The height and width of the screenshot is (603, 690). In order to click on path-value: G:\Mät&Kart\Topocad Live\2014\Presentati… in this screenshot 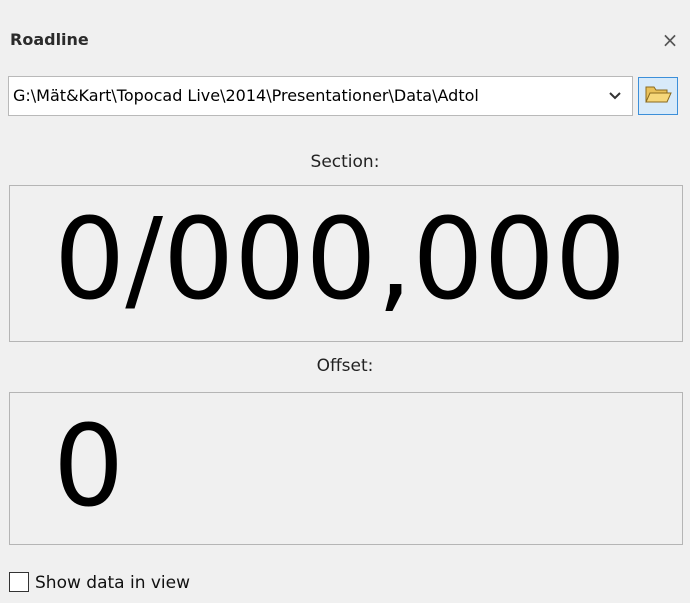, I will do `click(246, 95)`.